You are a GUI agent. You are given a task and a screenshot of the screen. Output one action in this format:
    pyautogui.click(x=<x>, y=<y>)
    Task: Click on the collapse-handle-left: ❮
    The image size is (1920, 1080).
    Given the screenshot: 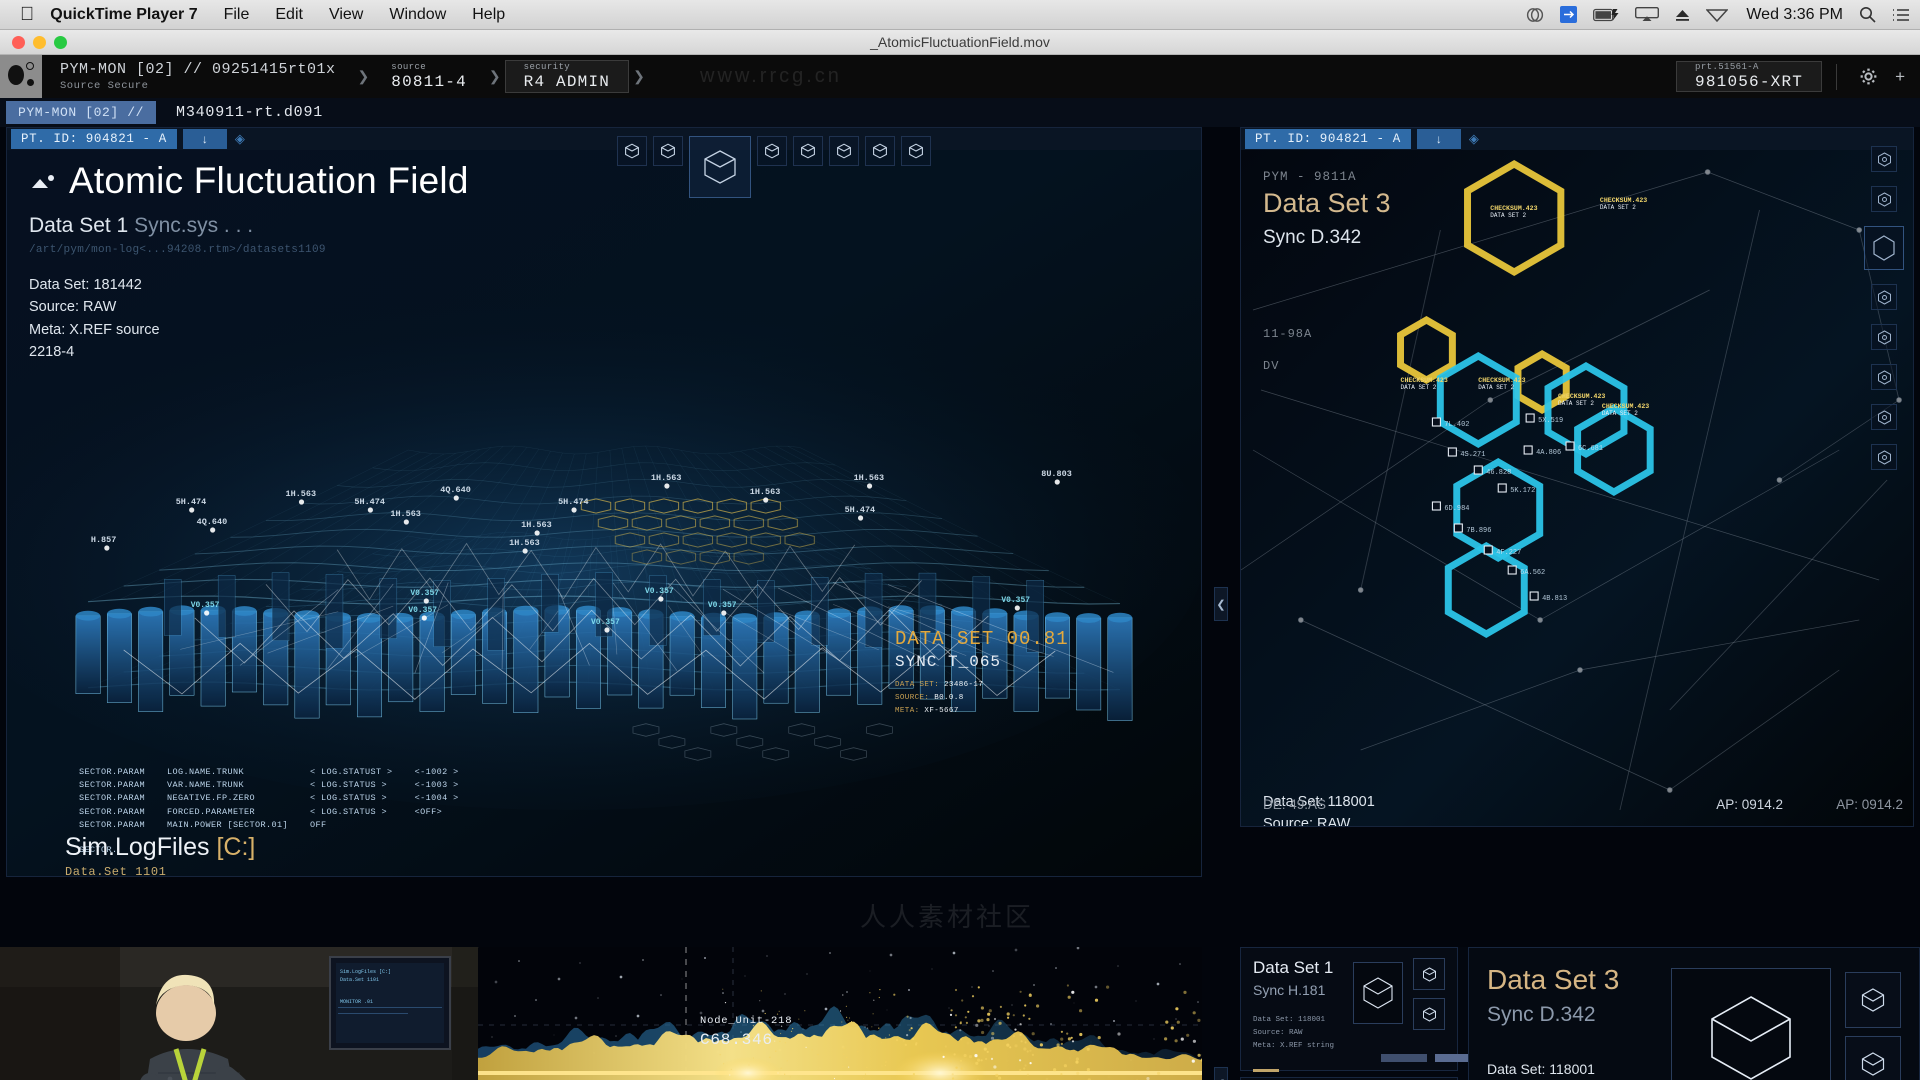 What is the action you would take?
    pyautogui.click(x=1221, y=604)
    